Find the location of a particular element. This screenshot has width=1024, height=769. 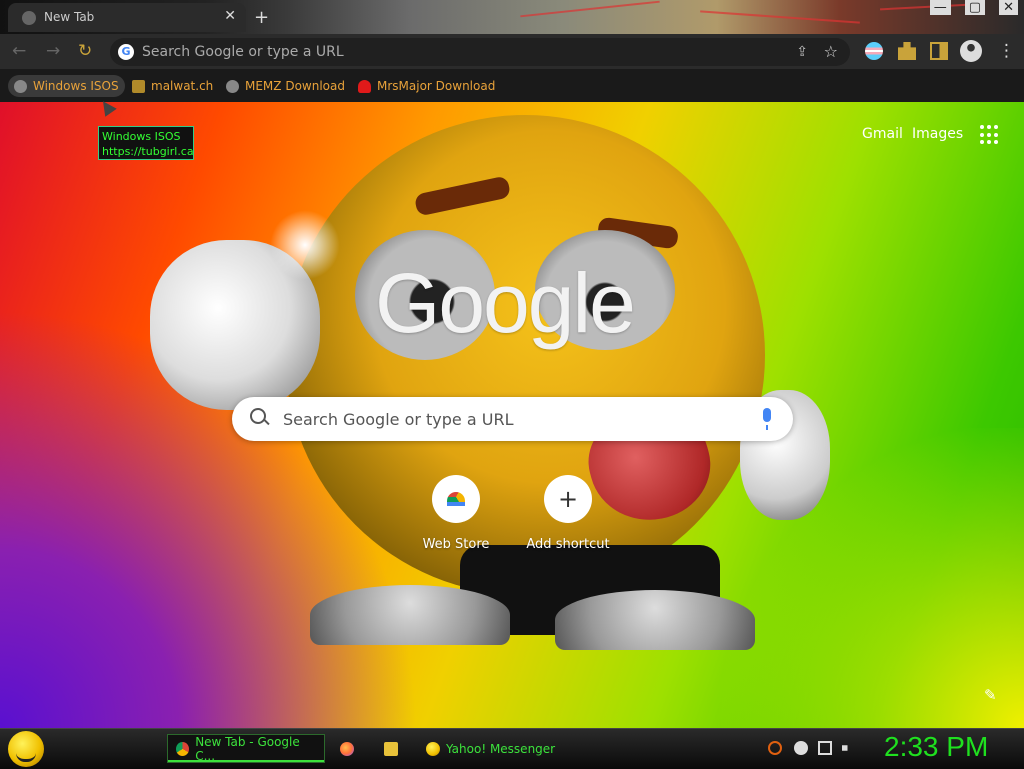

omnibox: G Search Google or type a URL ⇪ ☆ is located at coordinates (480, 52).